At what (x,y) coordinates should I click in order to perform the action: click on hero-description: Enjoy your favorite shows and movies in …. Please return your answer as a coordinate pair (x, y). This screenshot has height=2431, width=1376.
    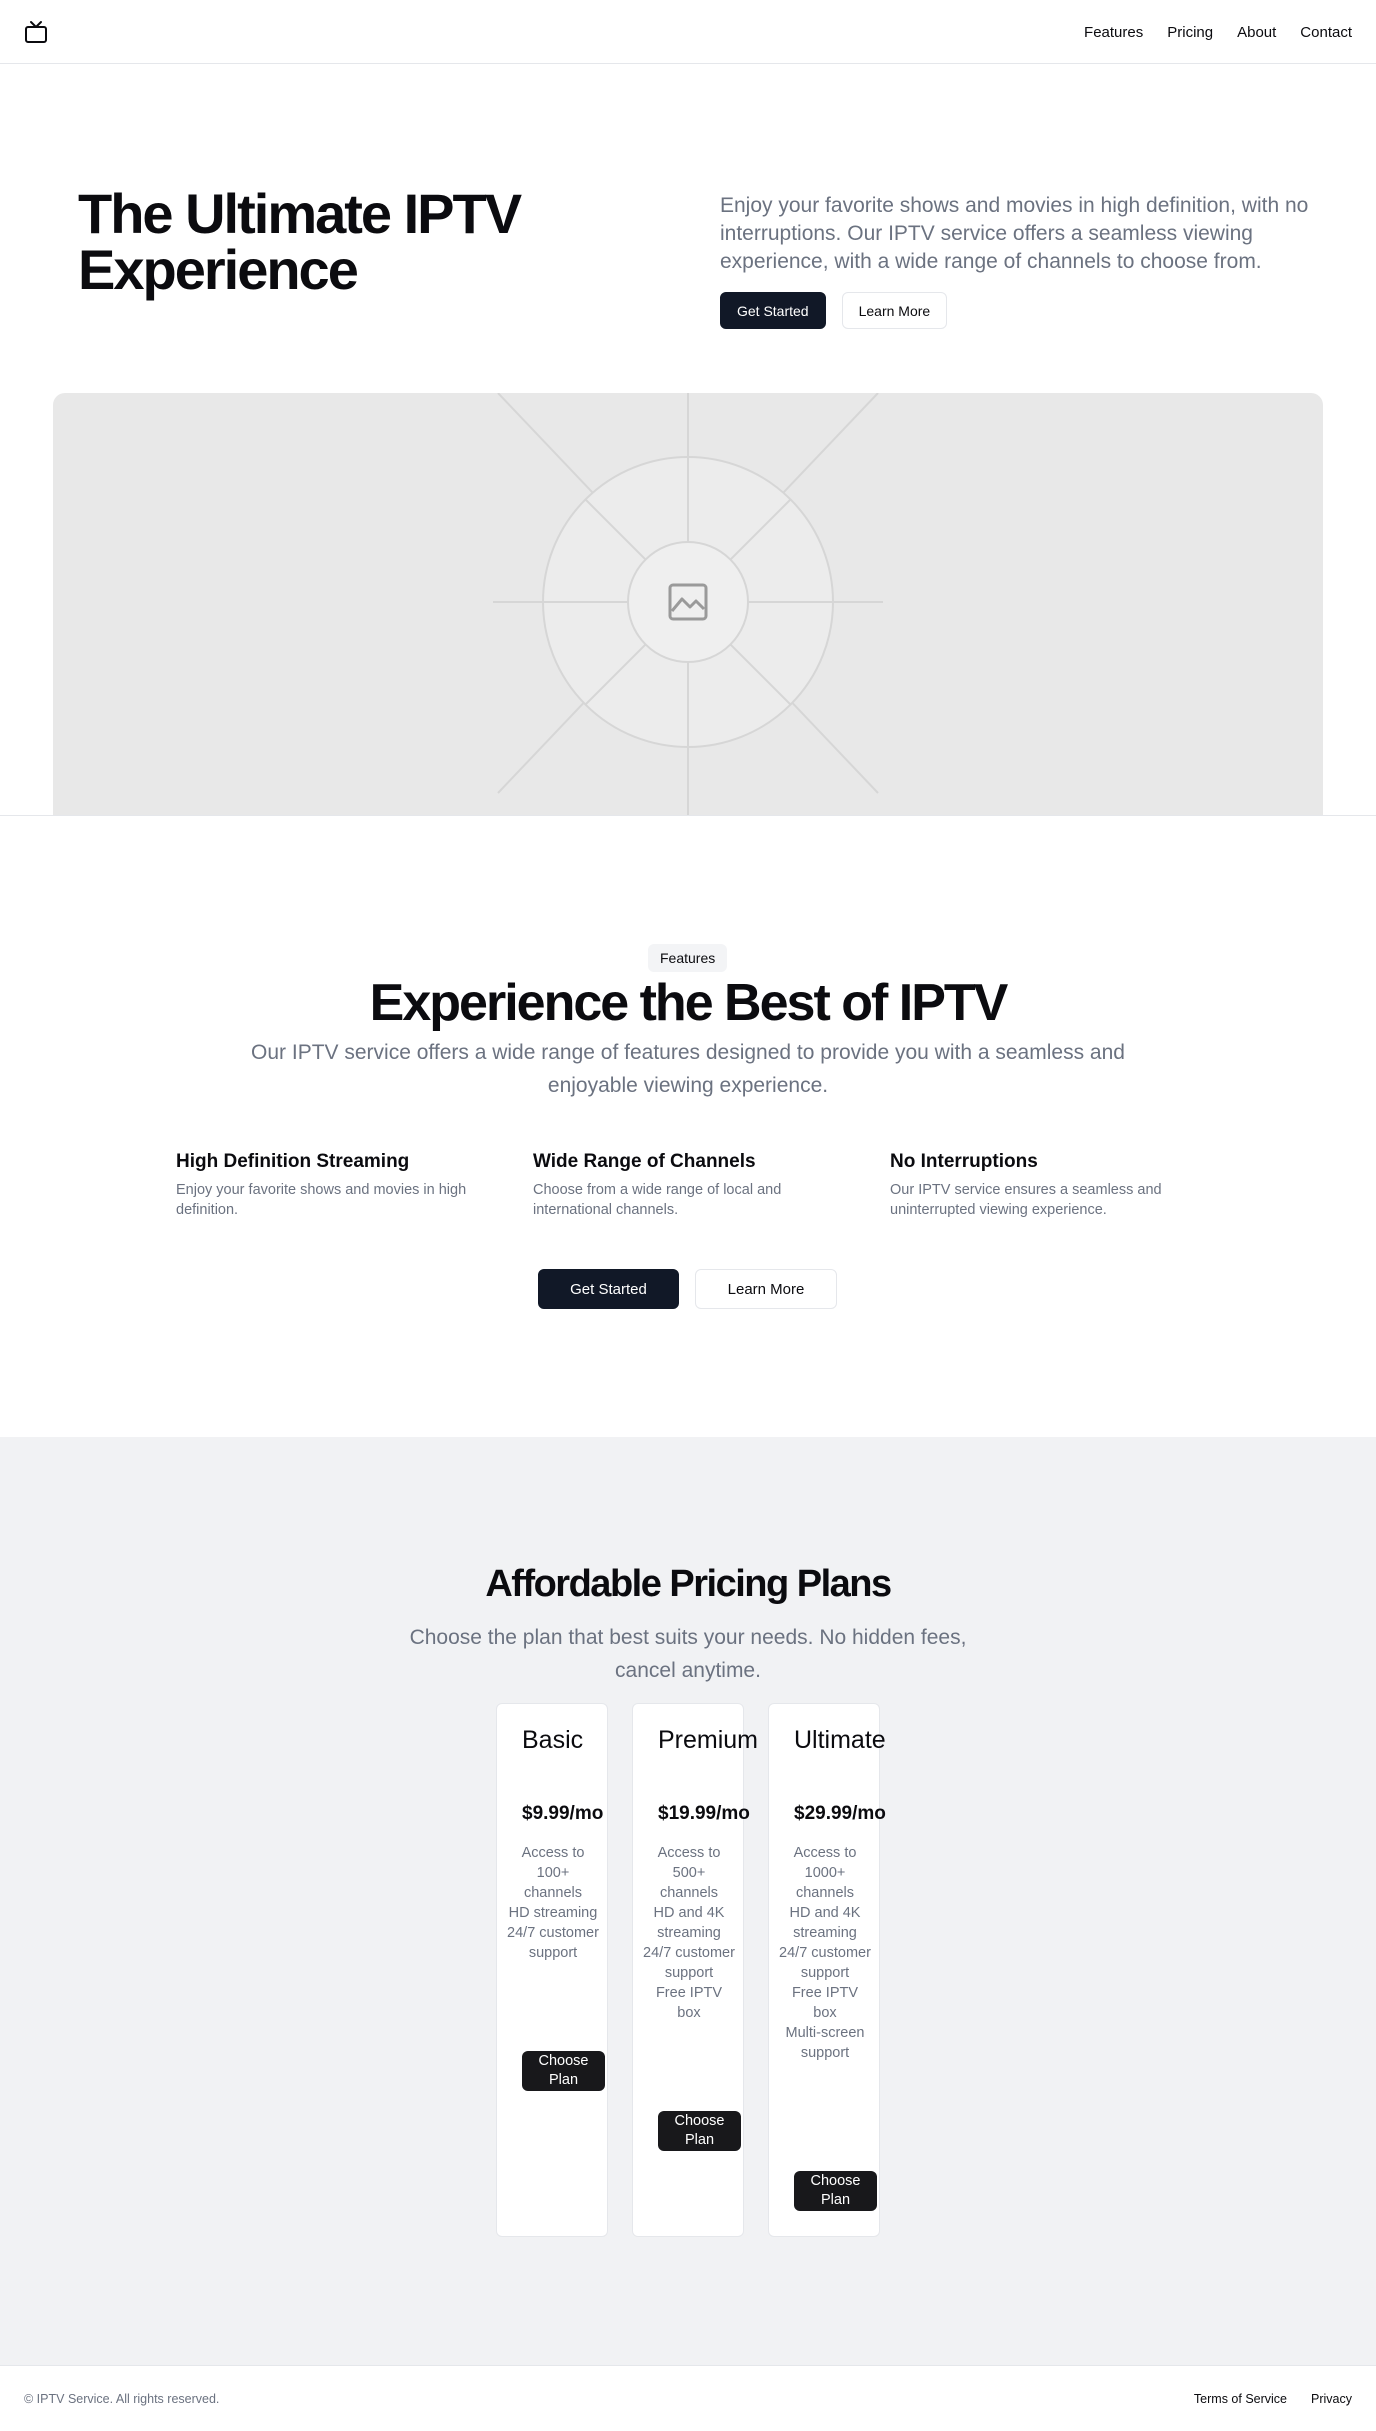
    Looking at the image, I should click on (1014, 233).